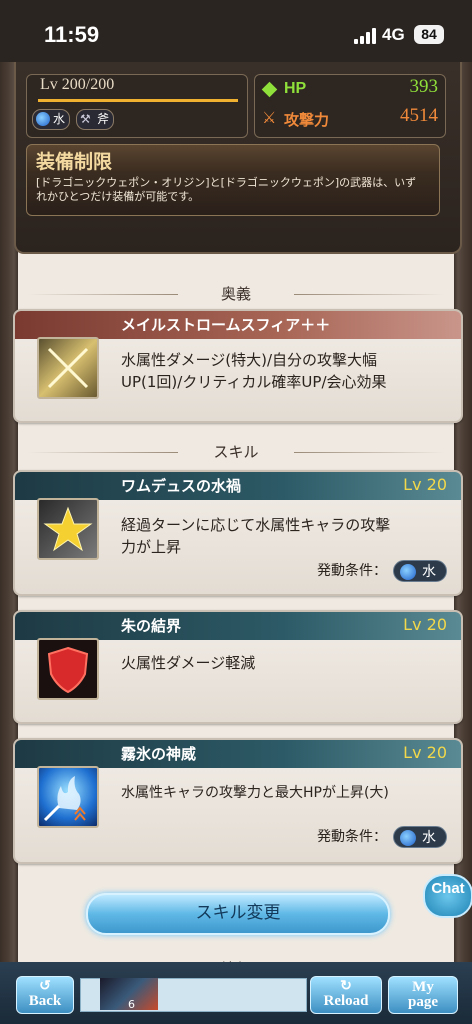 This screenshot has height=1024, width=472. What do you see at coordinates (181, 486) in the screenshot?
I see `skill-name: ワムデュスの水禍` at bounding box center [181, 486].